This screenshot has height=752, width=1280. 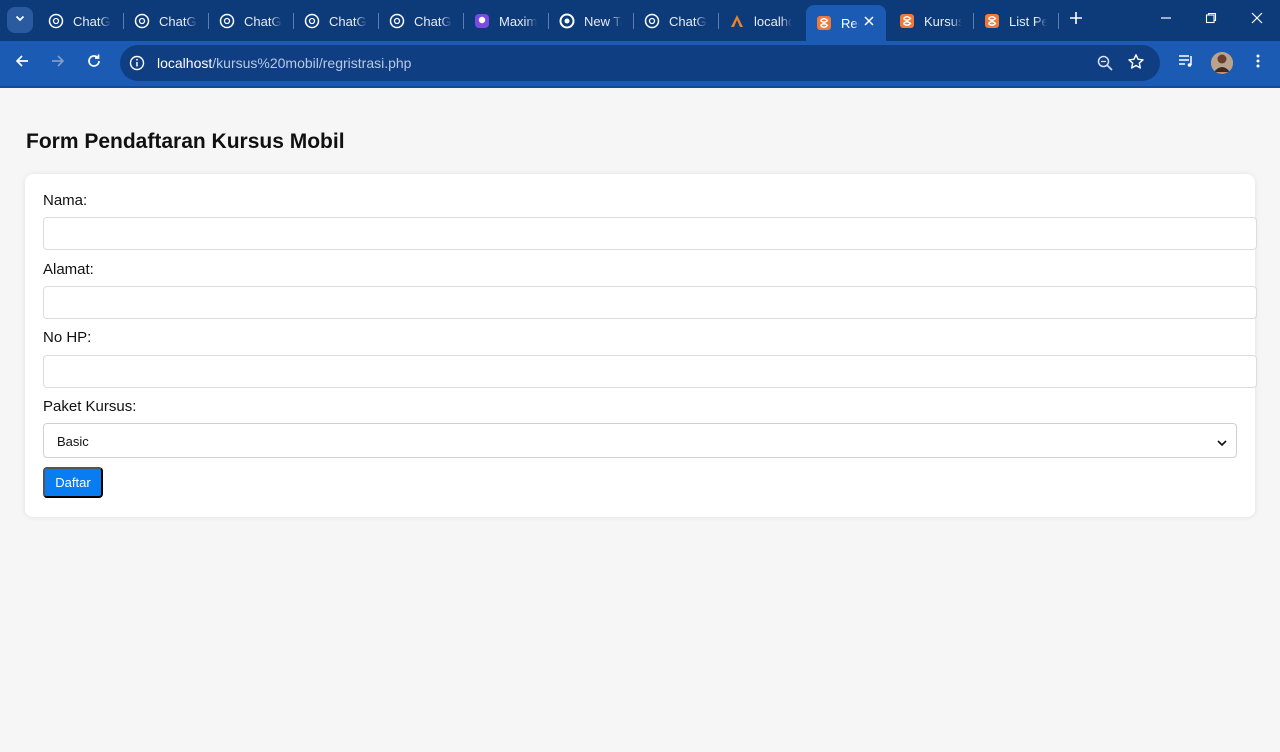 I want to click on tab-title: Kursus, so click(x=943, y=21).